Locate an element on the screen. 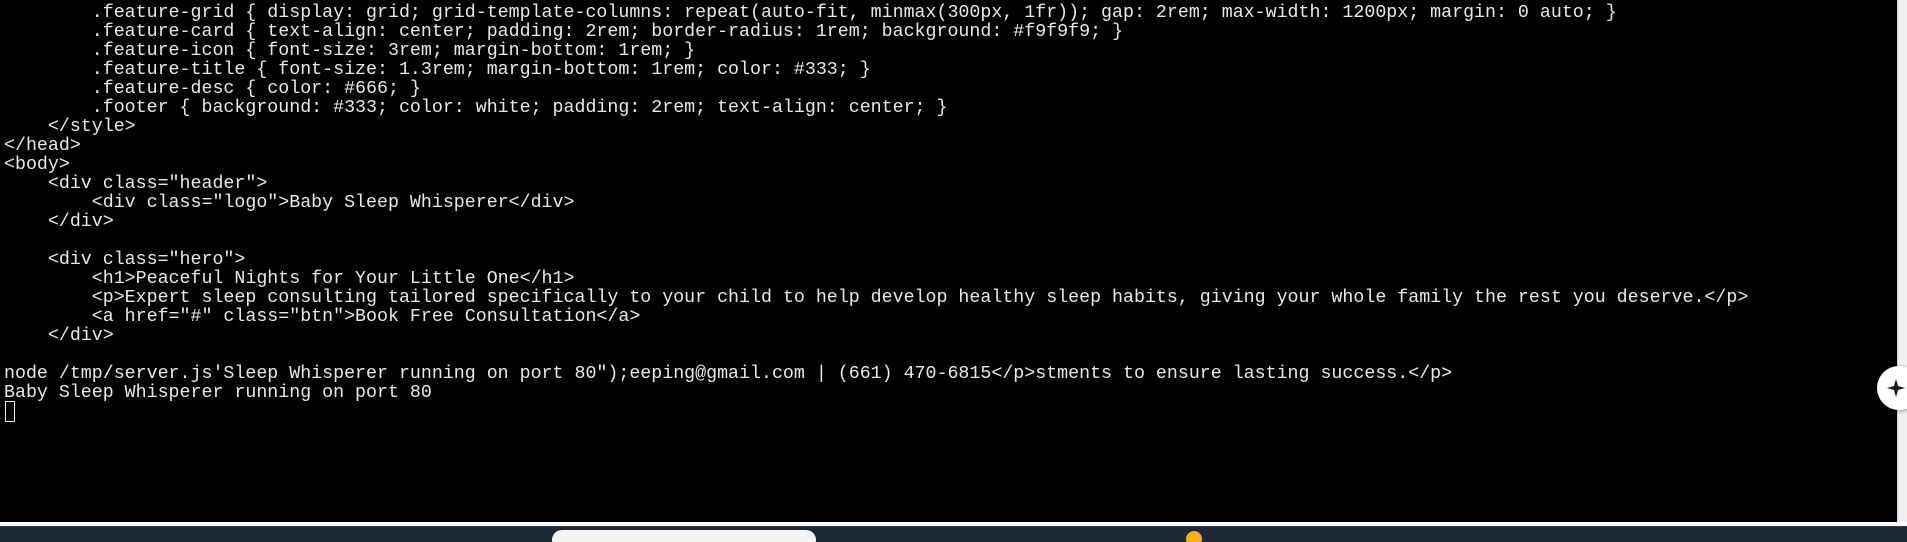  terminal-cursor is located at coordinates (10, 411).